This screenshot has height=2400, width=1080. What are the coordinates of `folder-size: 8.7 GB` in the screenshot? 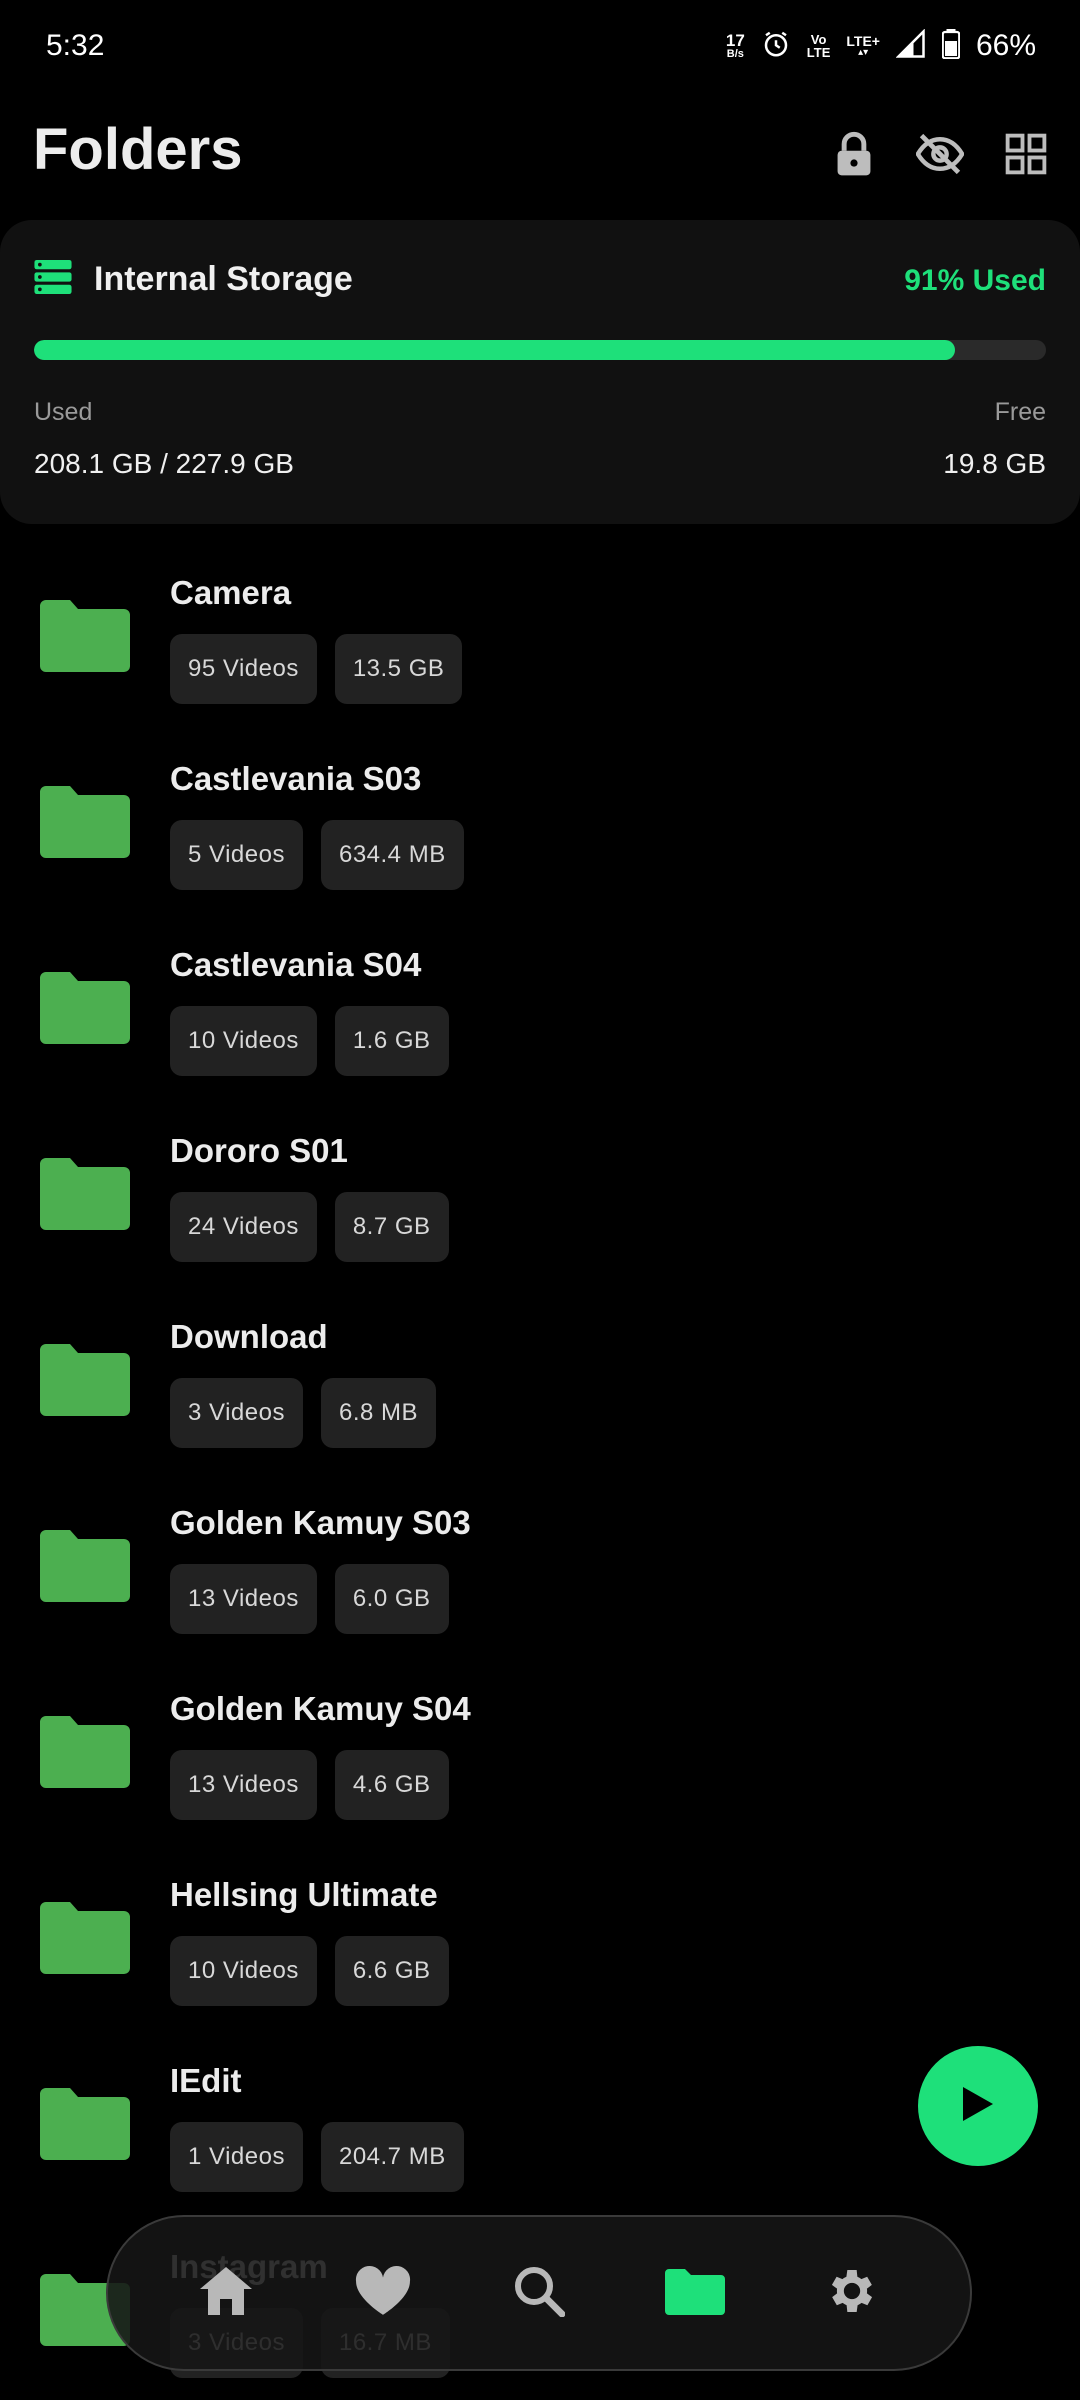 It's located at (391, 1227).